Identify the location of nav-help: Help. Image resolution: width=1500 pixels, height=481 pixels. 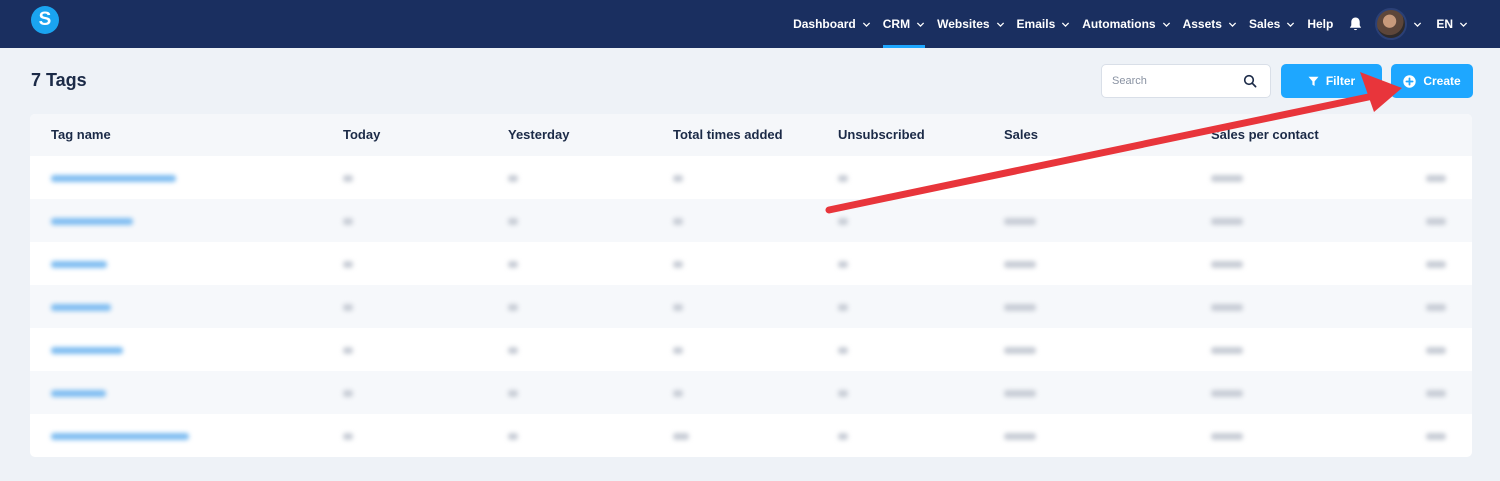
(1320, 24).